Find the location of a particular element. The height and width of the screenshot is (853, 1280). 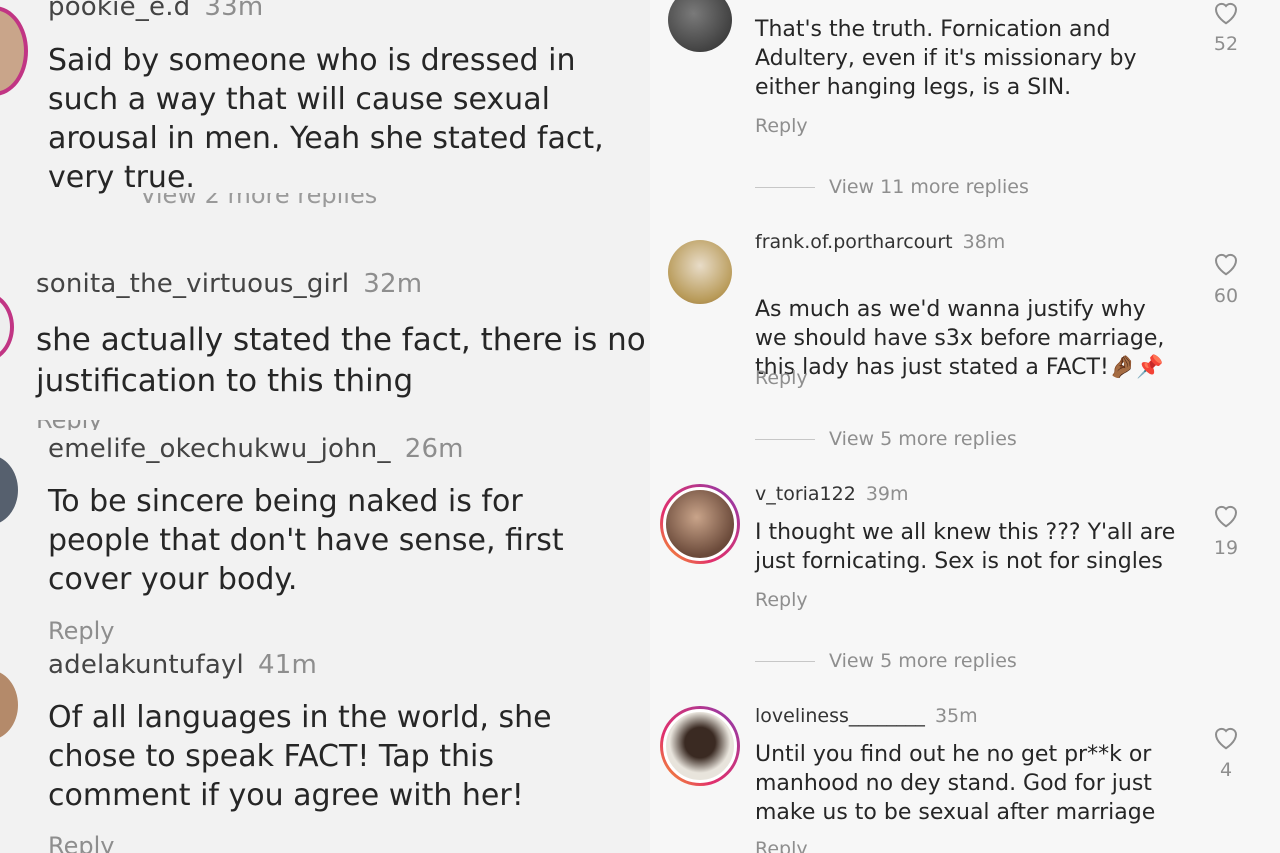

username: pookie_e.d is located at coordinates (119, 11).